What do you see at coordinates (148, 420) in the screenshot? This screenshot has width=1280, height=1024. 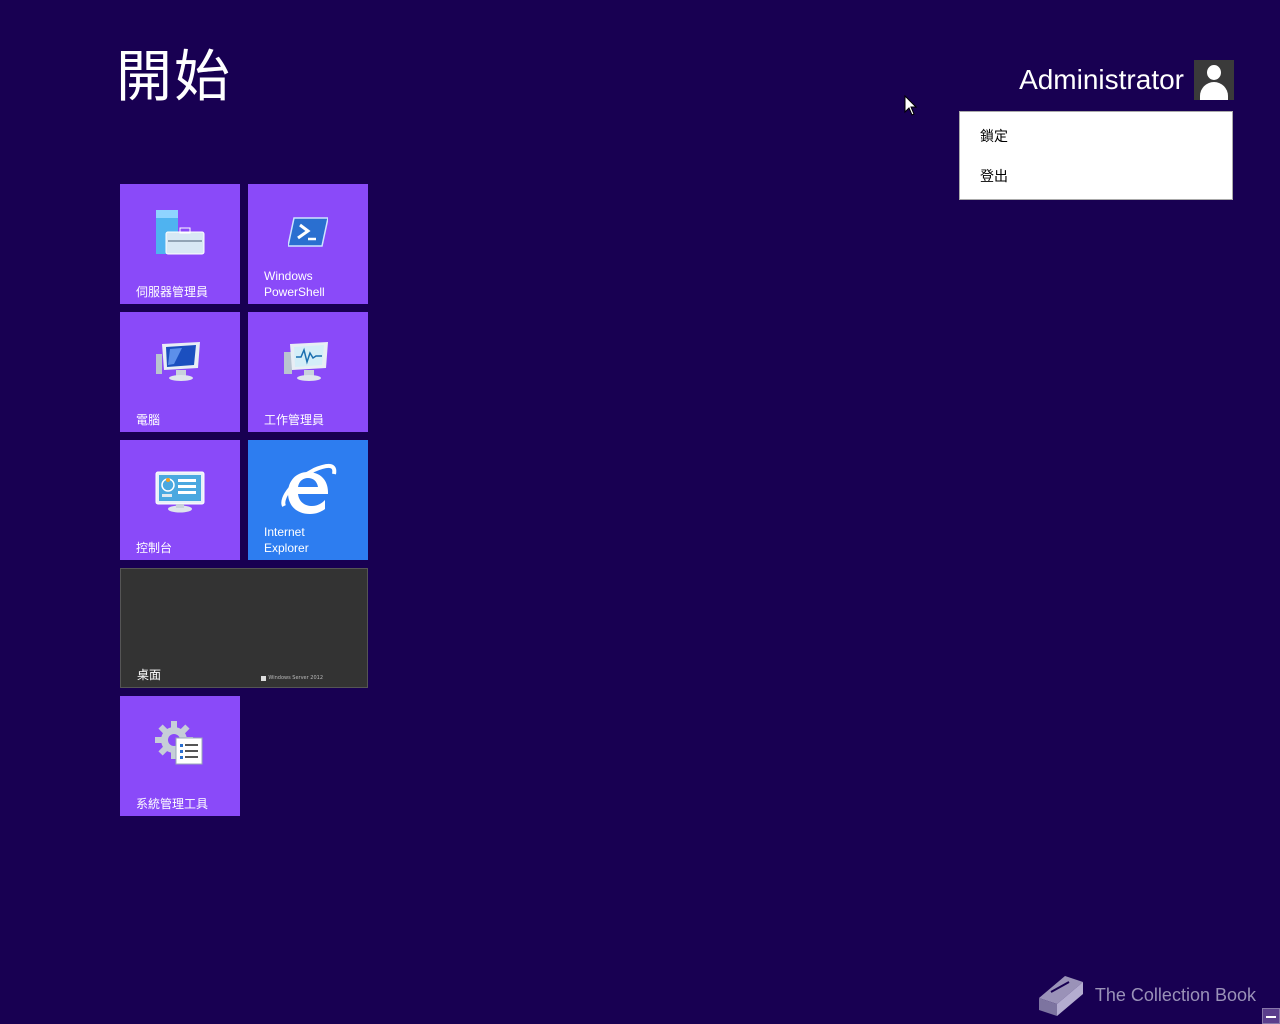 I see `tile-label: 電腦` at bounding box center [148, 420].